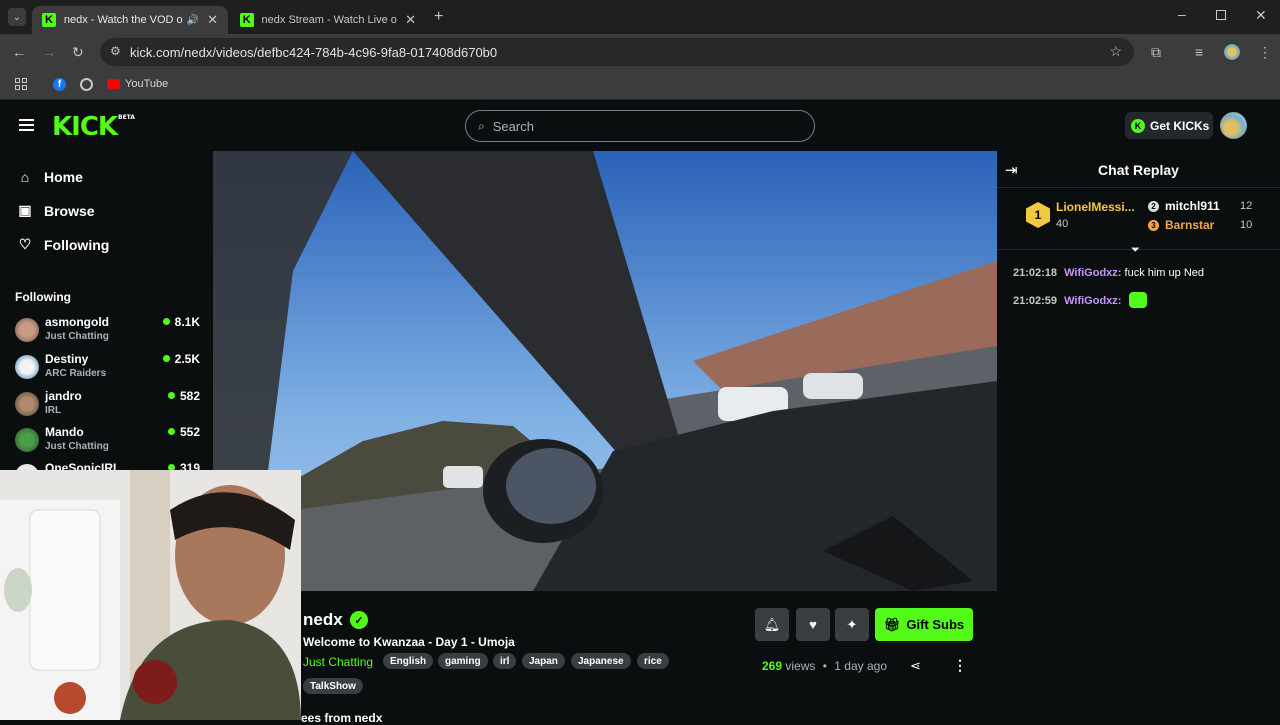  I want to click on video-stats: 269 views • 1 day ago, so click(824, 666).